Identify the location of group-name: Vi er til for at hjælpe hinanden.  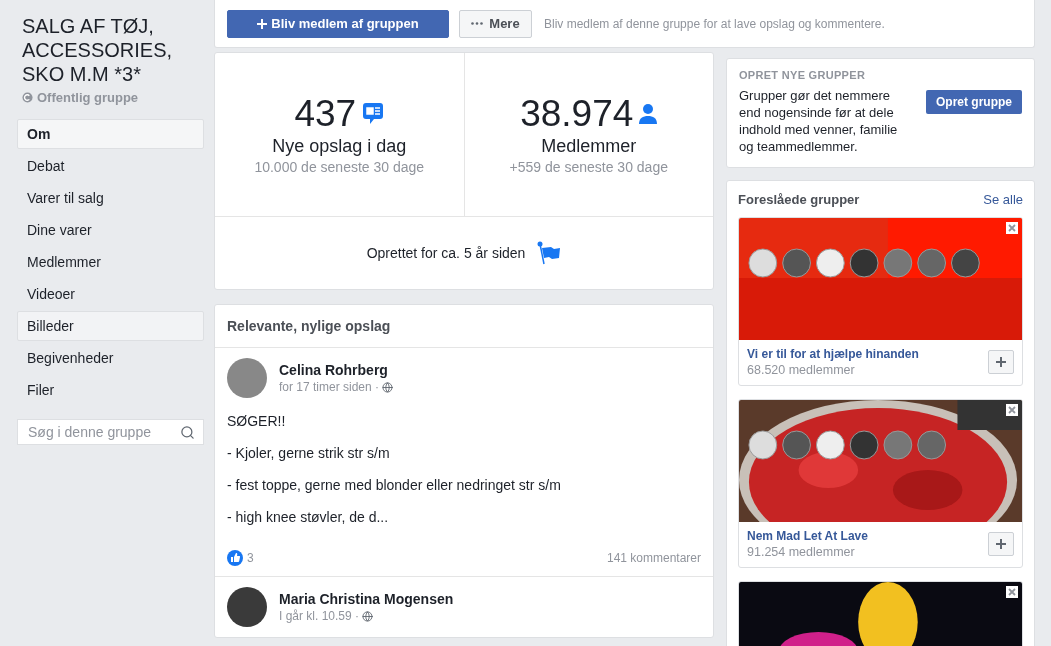
(833, 354).